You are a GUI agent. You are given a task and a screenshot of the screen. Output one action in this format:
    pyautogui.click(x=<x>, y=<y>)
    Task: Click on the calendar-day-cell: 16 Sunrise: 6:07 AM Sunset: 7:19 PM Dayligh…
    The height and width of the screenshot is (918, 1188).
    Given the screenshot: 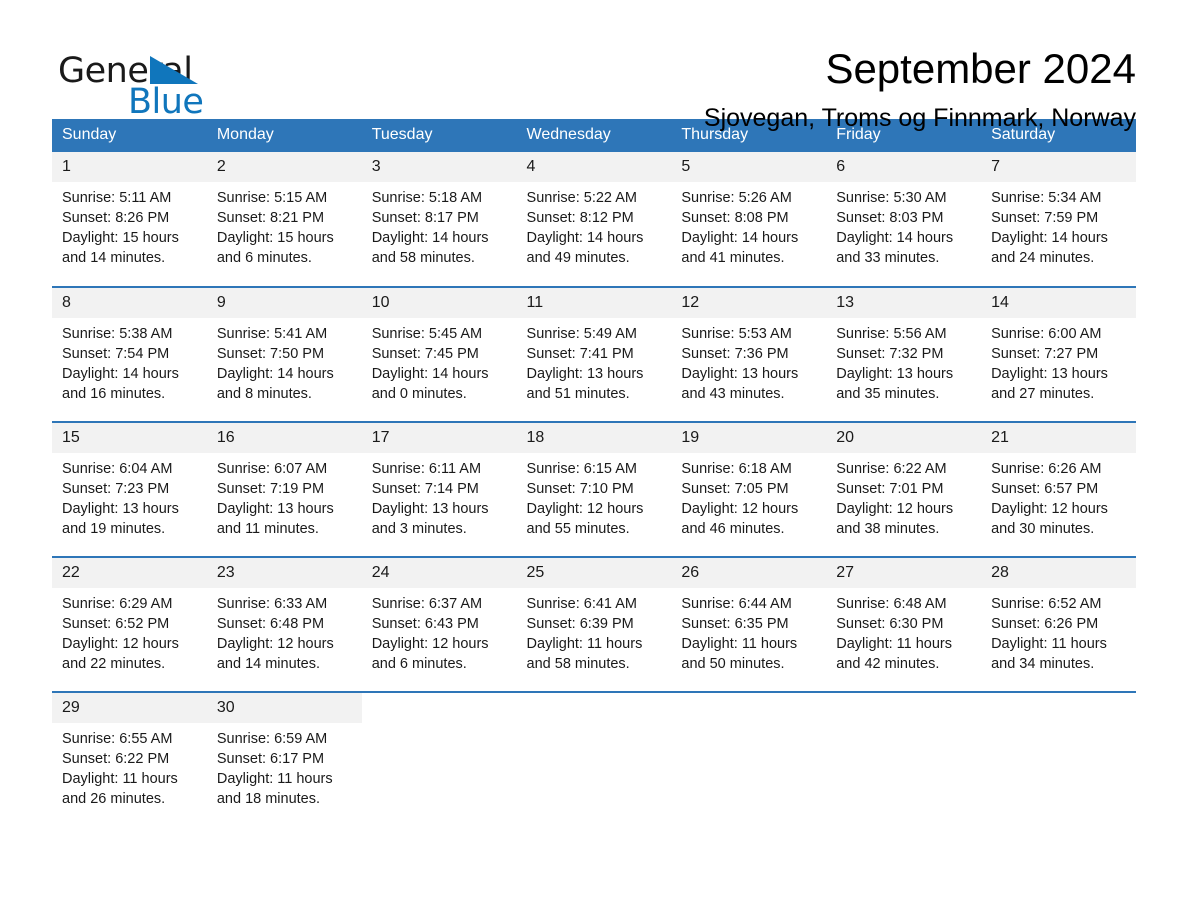 What is the action you would take?
    pyautogui.click(x=284, y=489)
    